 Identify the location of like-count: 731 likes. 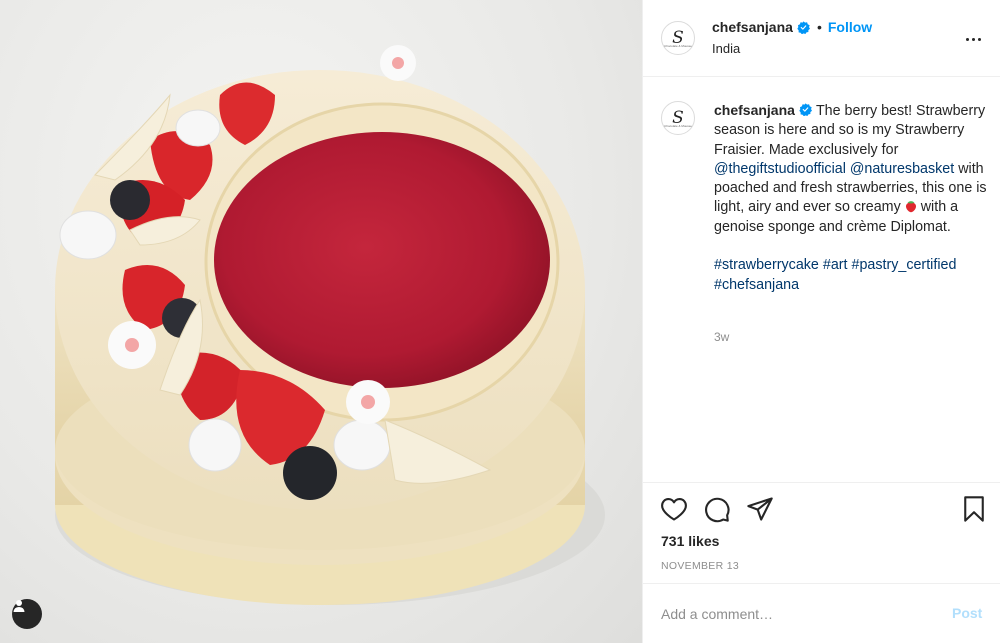
(690, 541).